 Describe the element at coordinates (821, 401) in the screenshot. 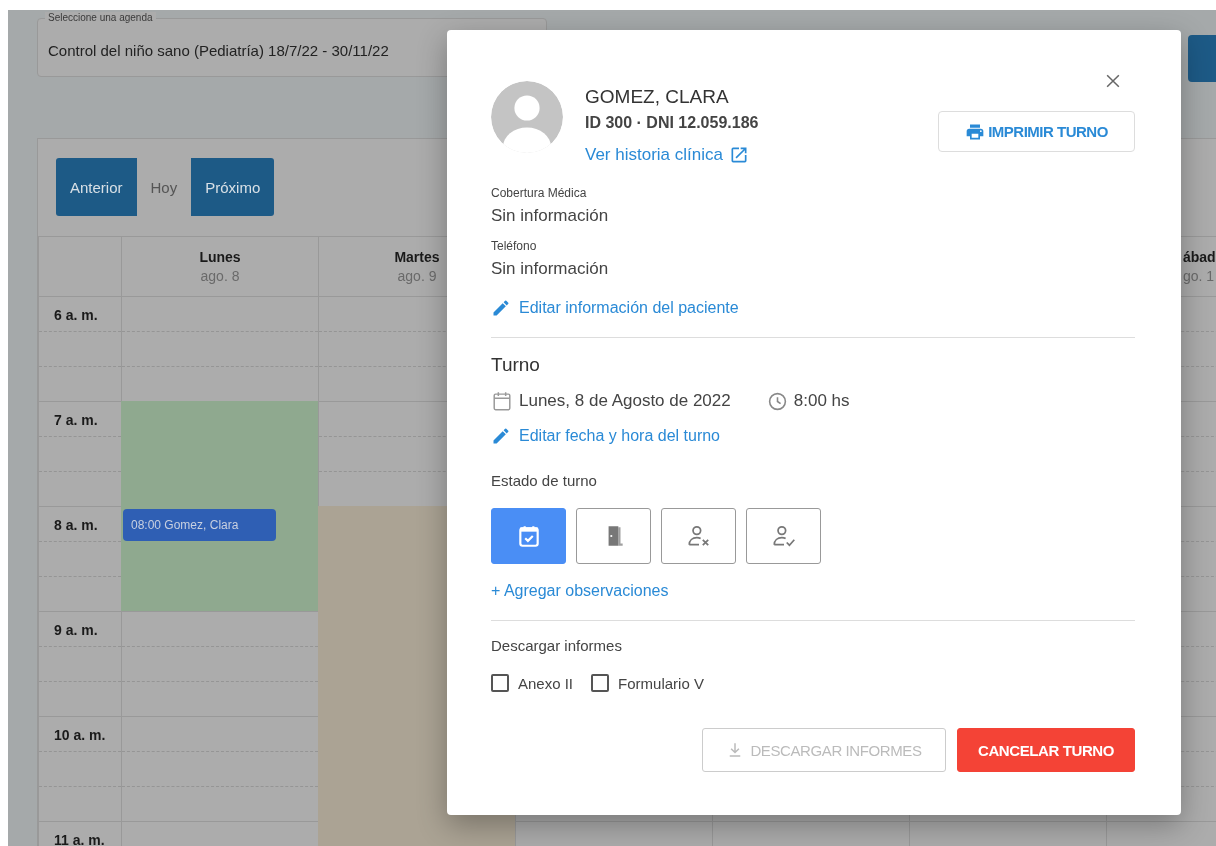

I see `appointment-time: 8:00 hs` at that location.